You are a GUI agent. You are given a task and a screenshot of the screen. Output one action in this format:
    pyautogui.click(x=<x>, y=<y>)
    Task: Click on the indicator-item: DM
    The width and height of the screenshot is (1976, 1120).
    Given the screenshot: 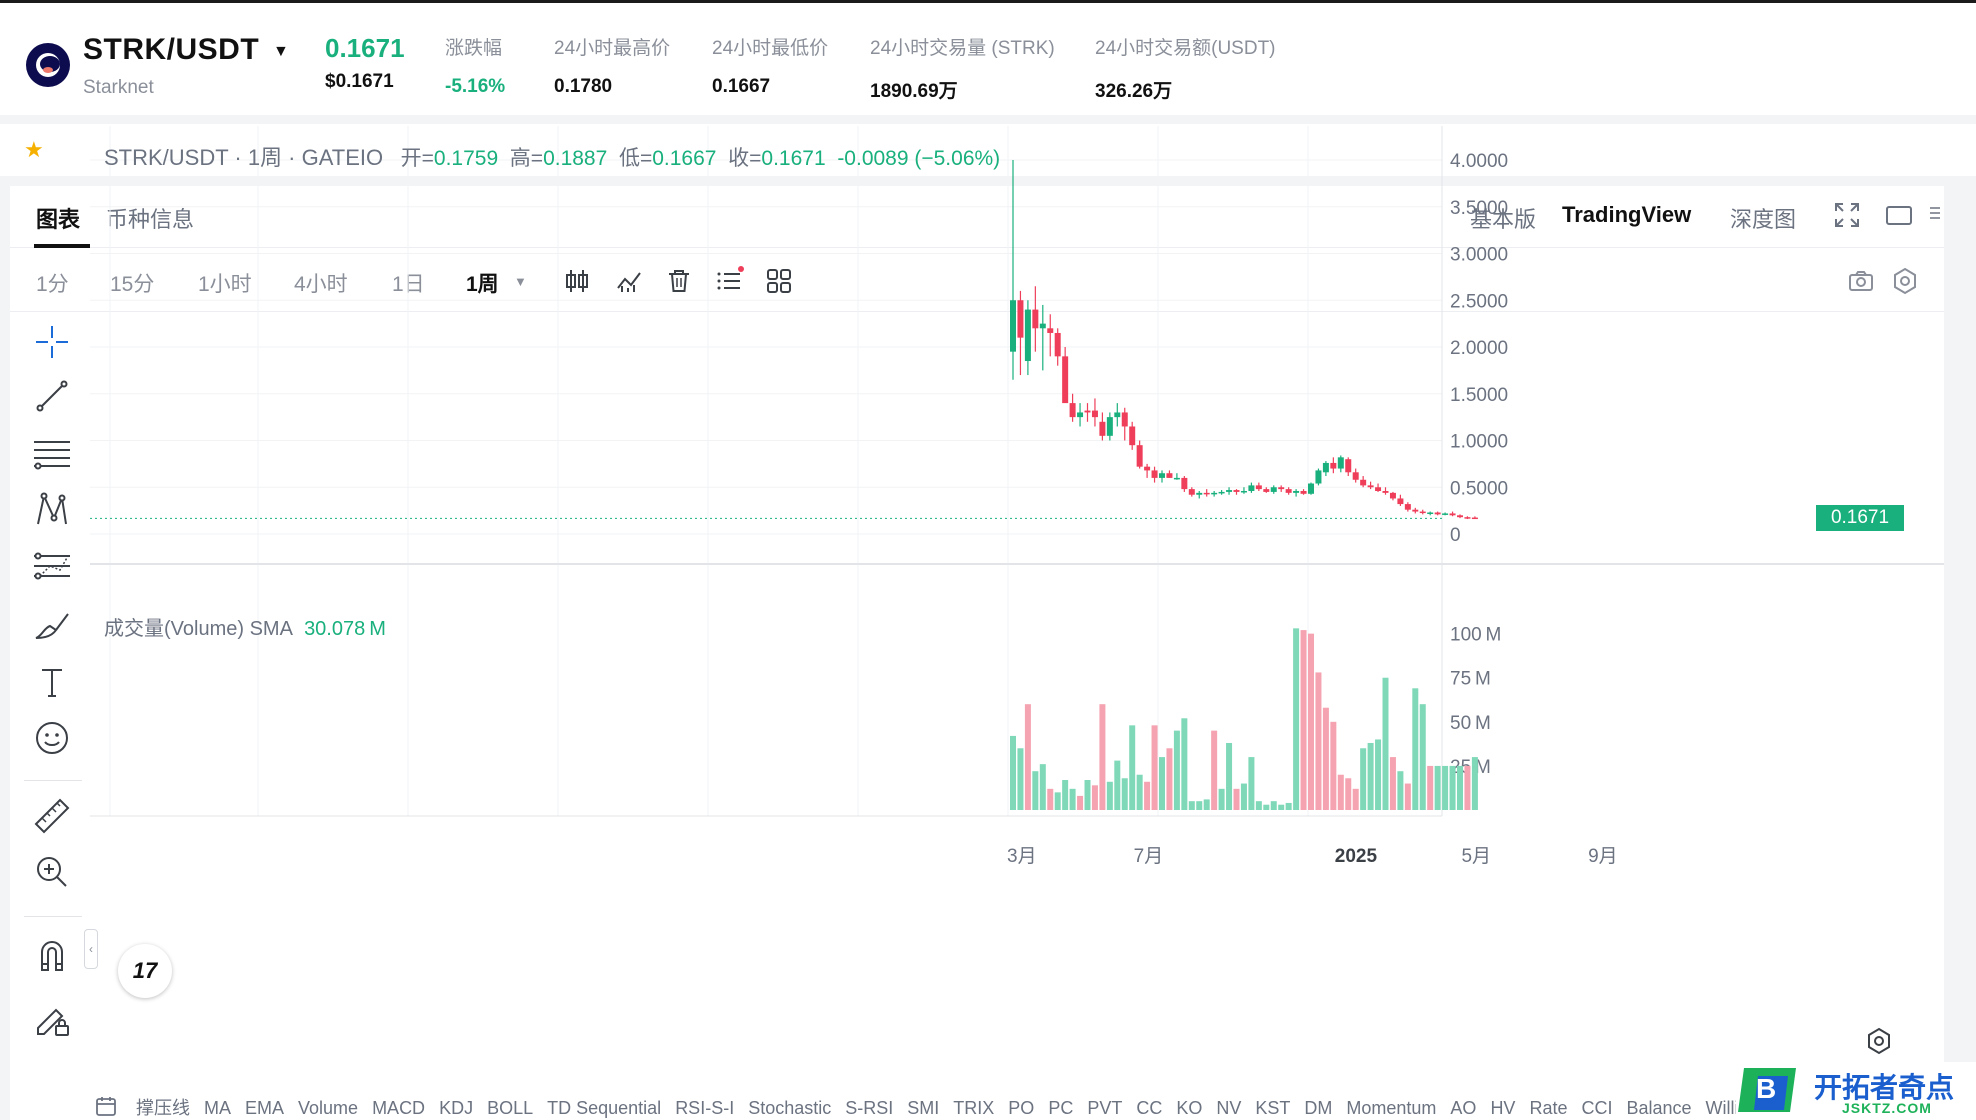 What is the action you would take?
    pyautogui.click(x=1318, y=1108)
    